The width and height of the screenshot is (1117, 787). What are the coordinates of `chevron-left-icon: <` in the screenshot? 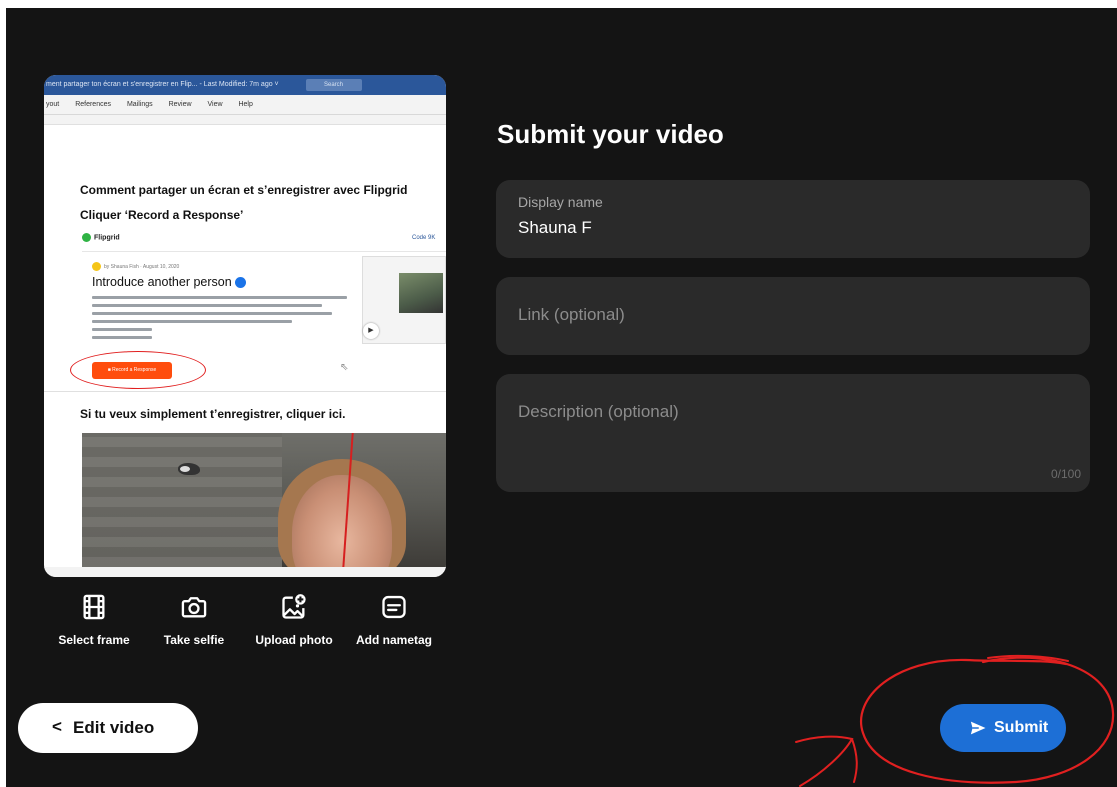 It's located at (57, 726).